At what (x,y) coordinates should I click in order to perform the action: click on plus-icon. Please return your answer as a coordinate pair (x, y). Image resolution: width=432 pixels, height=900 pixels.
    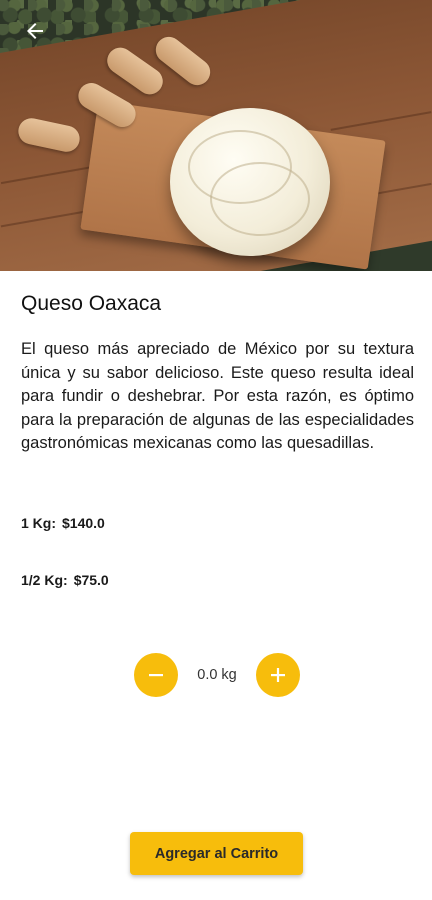
    Looking at the image, I should click on (278, 675).